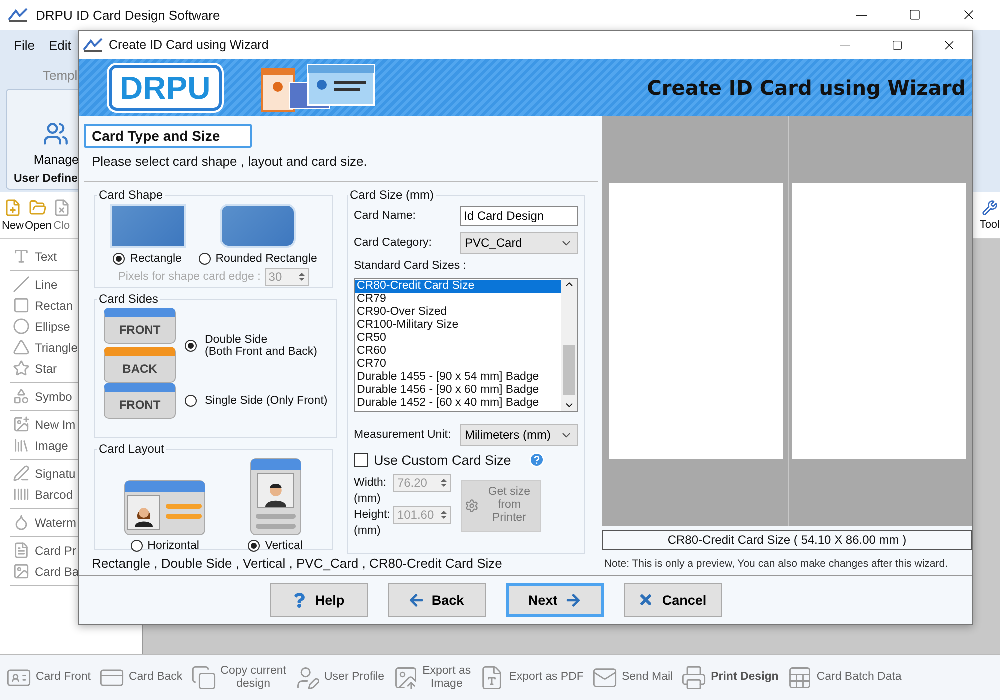 The height and width of the screenshot is (700, 1000). I want to click on folder-icon, so click(38, 207).